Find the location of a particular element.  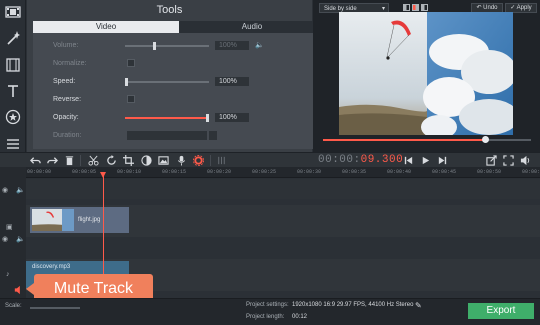

tooltip-text: Mute Track is located at coordinates (93, 288).